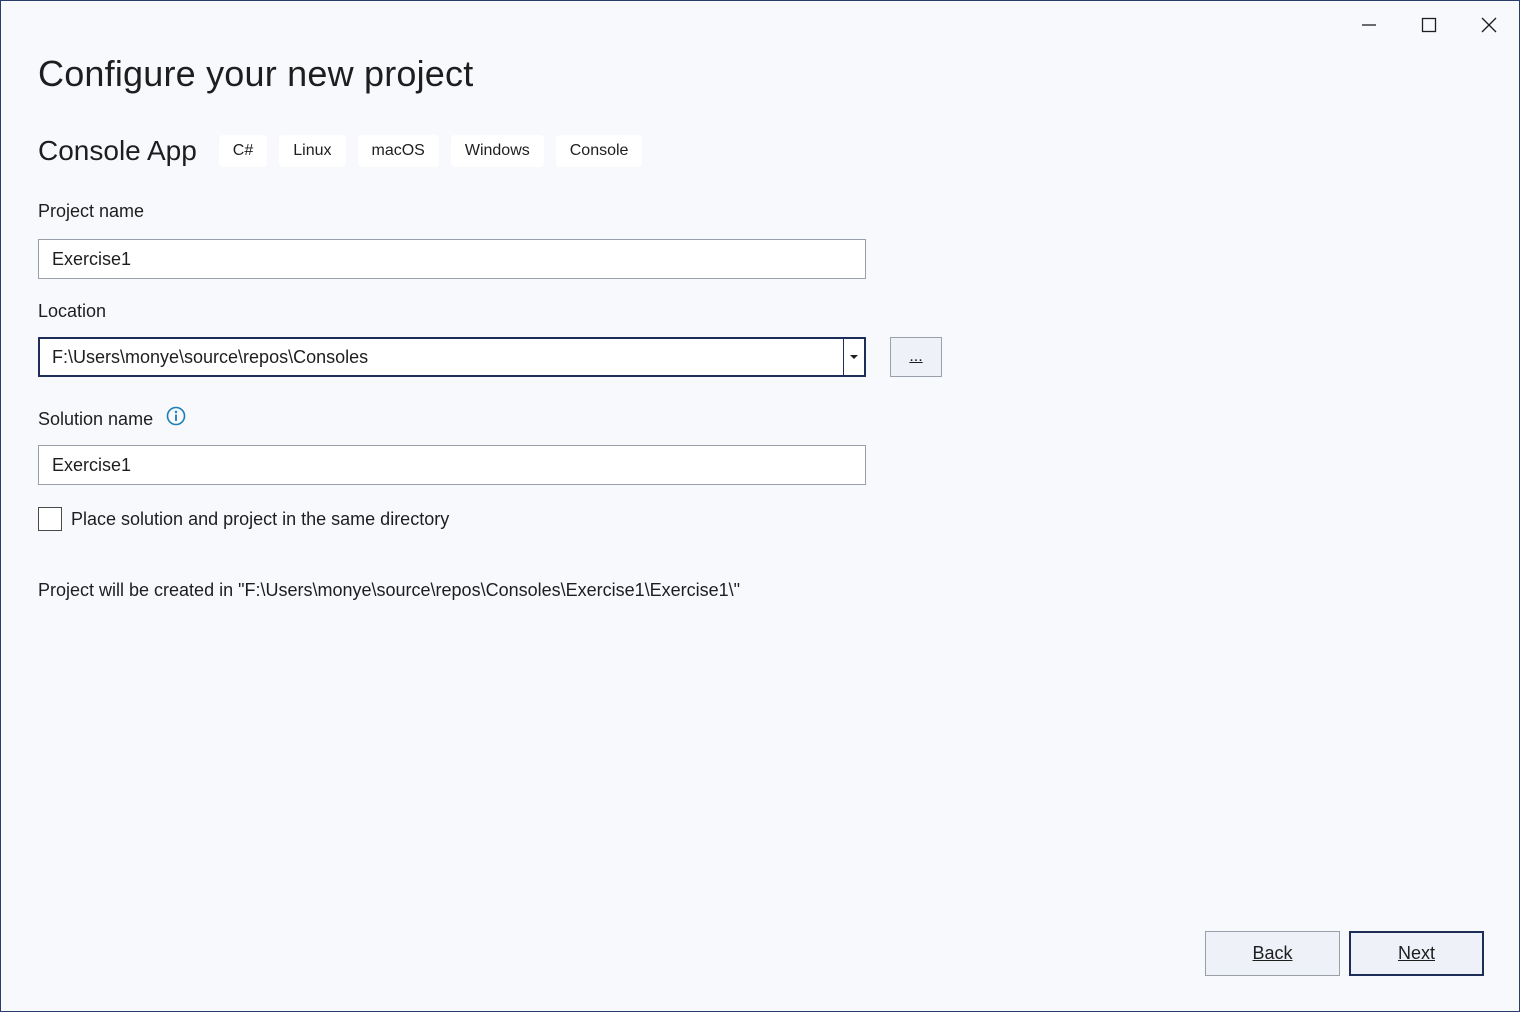  I want to click on tag-csharp: C#, so click(243, 151).